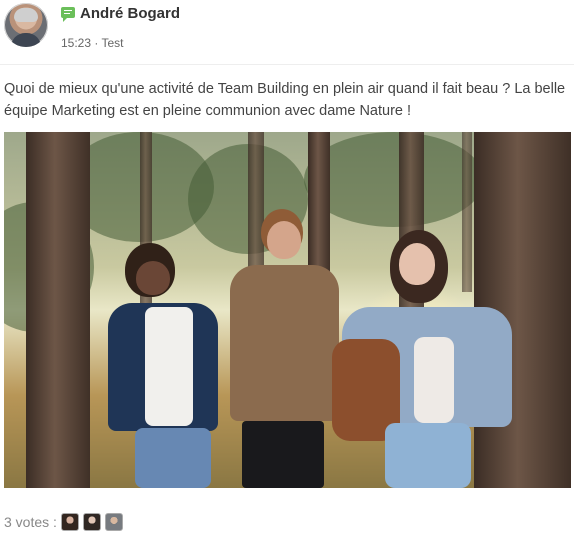  I want to click on votes-label: 3 votes :, so click(30, 522).